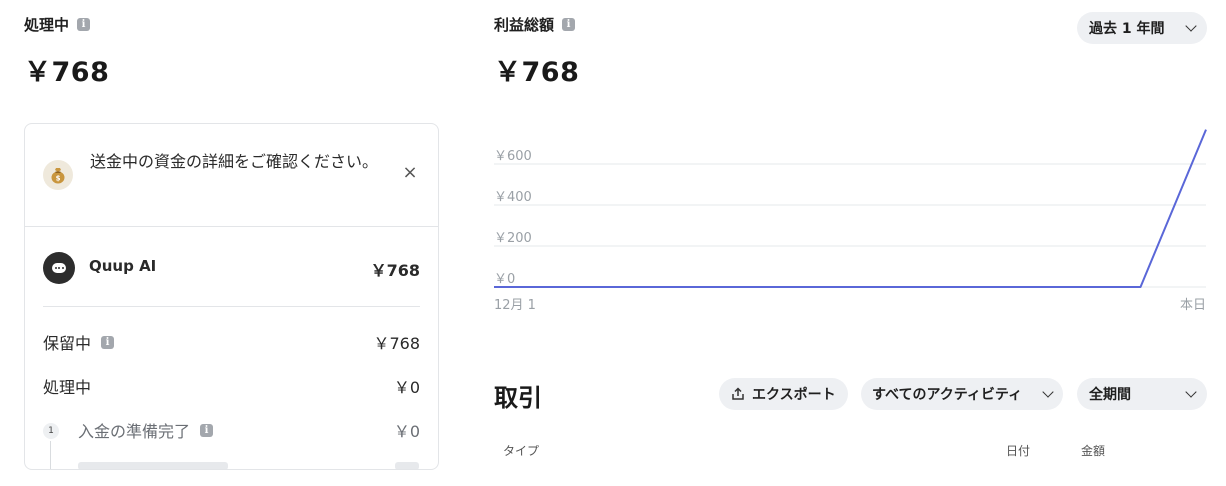  What do you see at coordinates (513, 197) in the screenshot?
I see `y-tick-label: ￥400` at bounding box center [513, 197].